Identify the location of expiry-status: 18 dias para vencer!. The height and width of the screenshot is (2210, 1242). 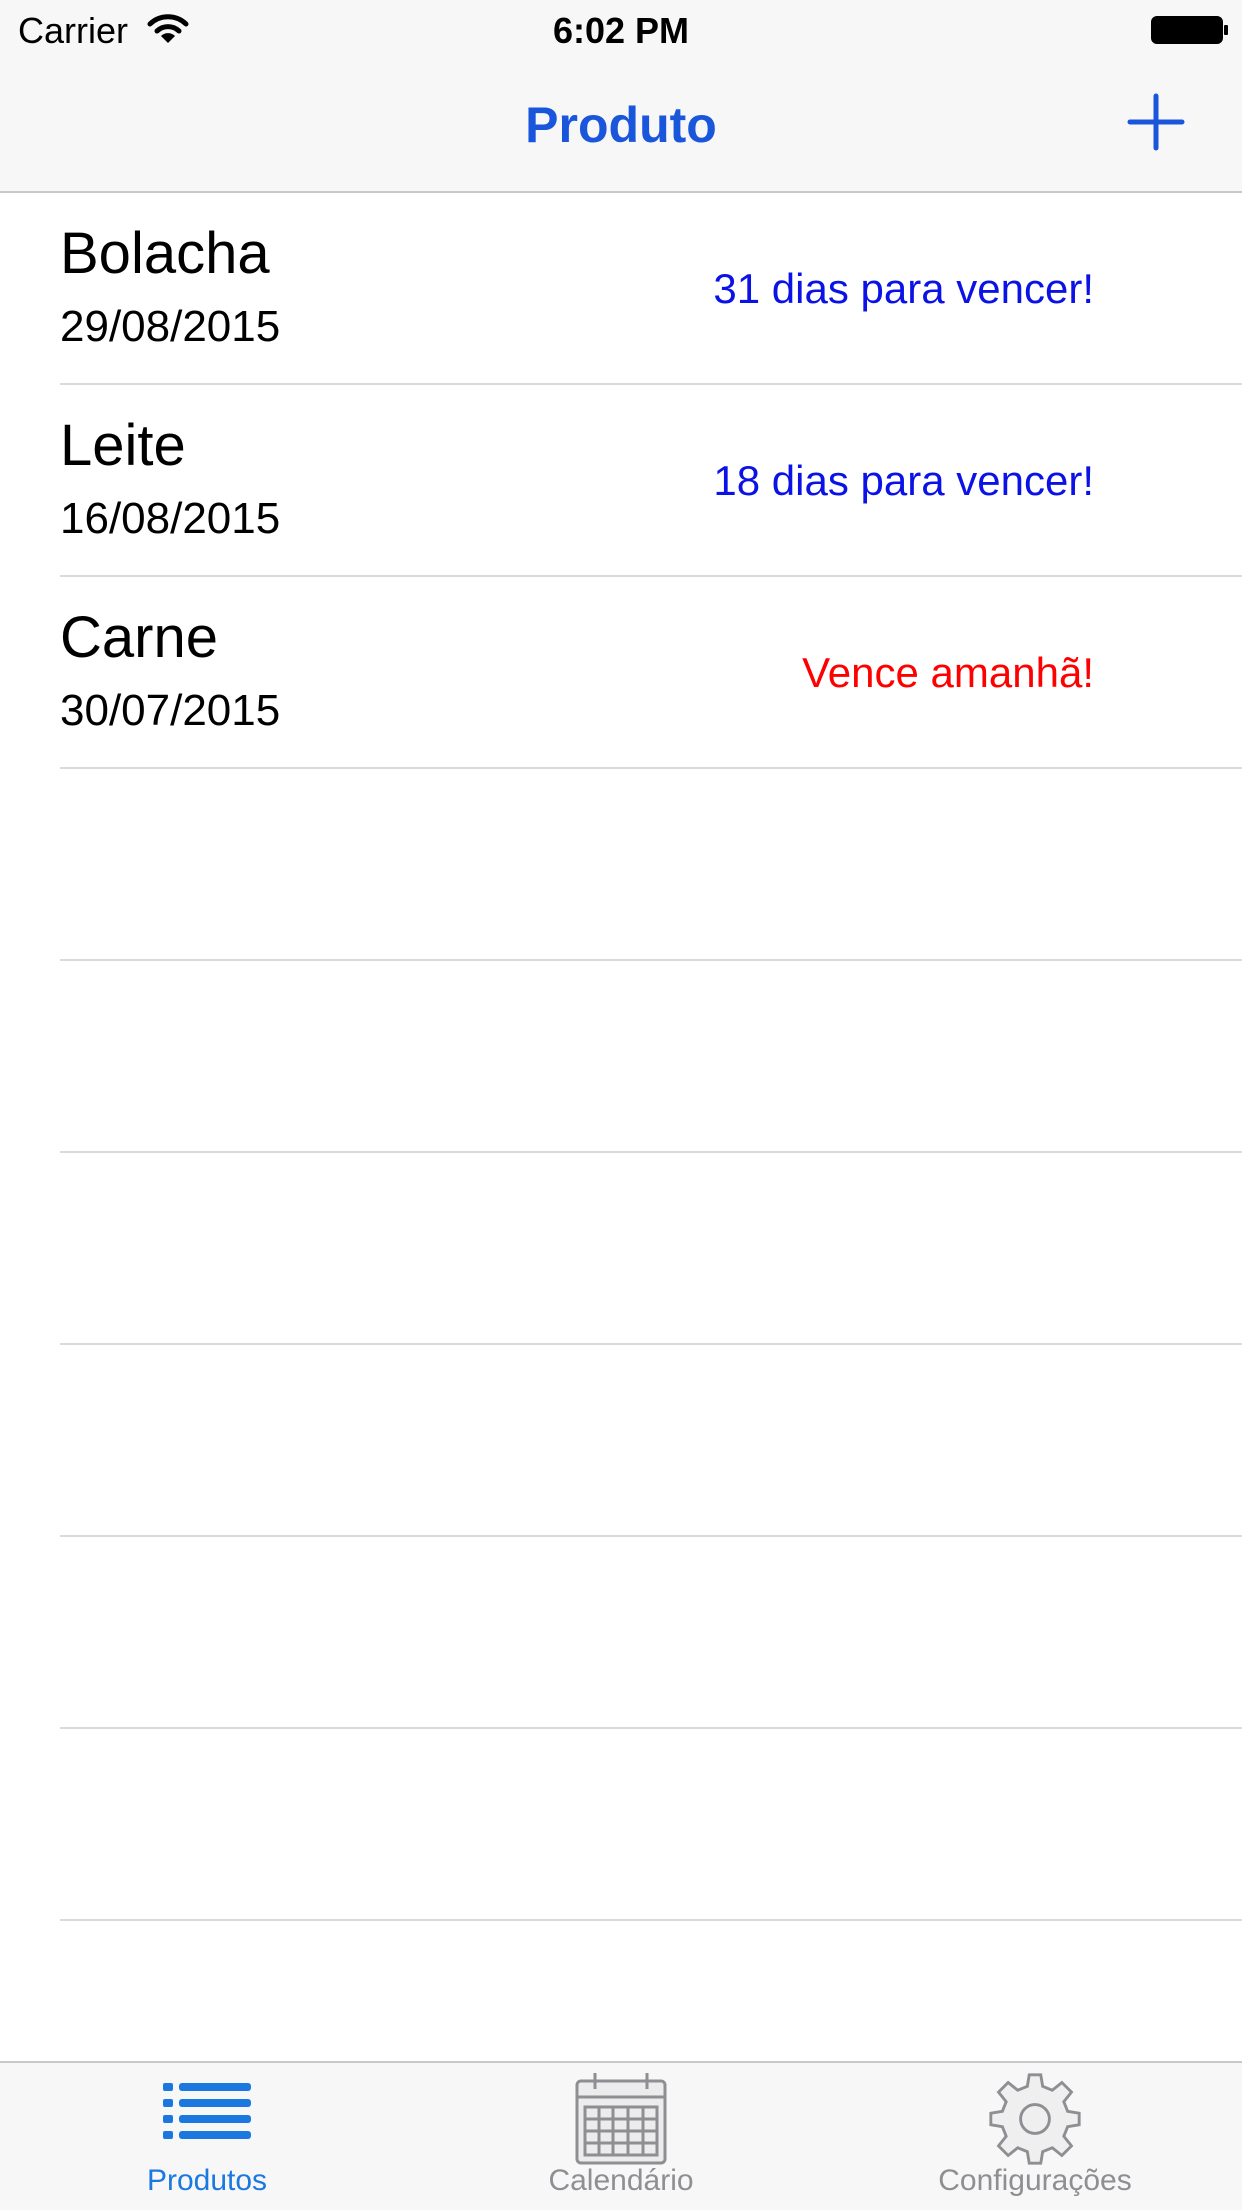
(903, 480).